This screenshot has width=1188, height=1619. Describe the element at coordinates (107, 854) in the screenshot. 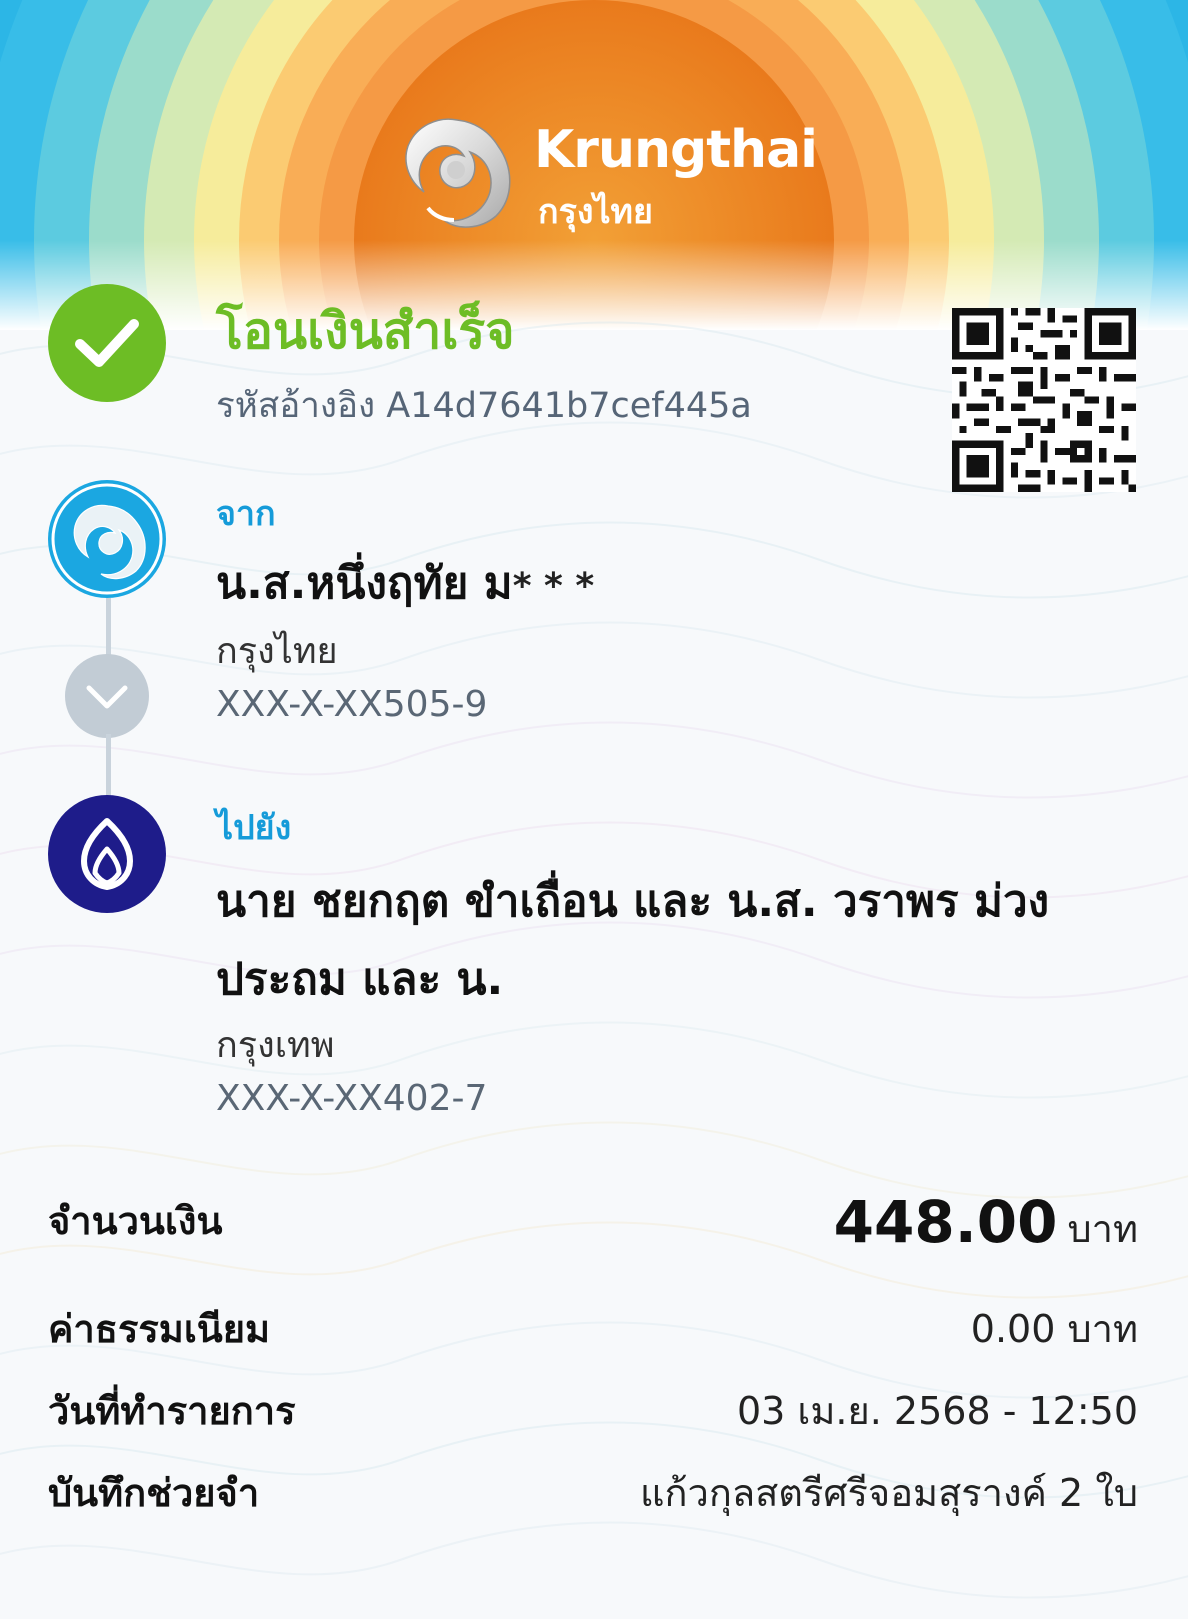

I see `bangkok-bank-lotus-logo-icon` at that location.